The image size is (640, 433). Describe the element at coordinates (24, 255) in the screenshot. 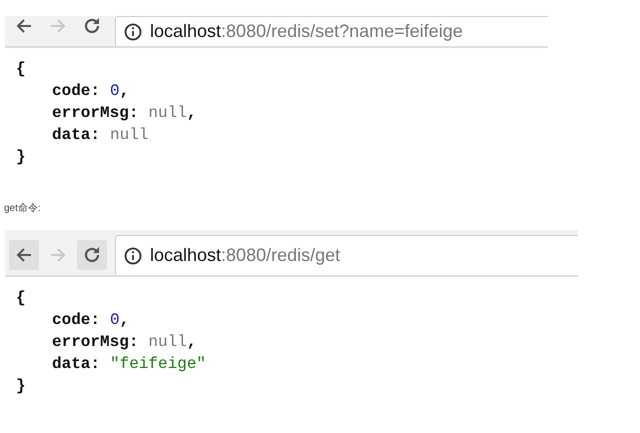

I see `back-button` at that location.